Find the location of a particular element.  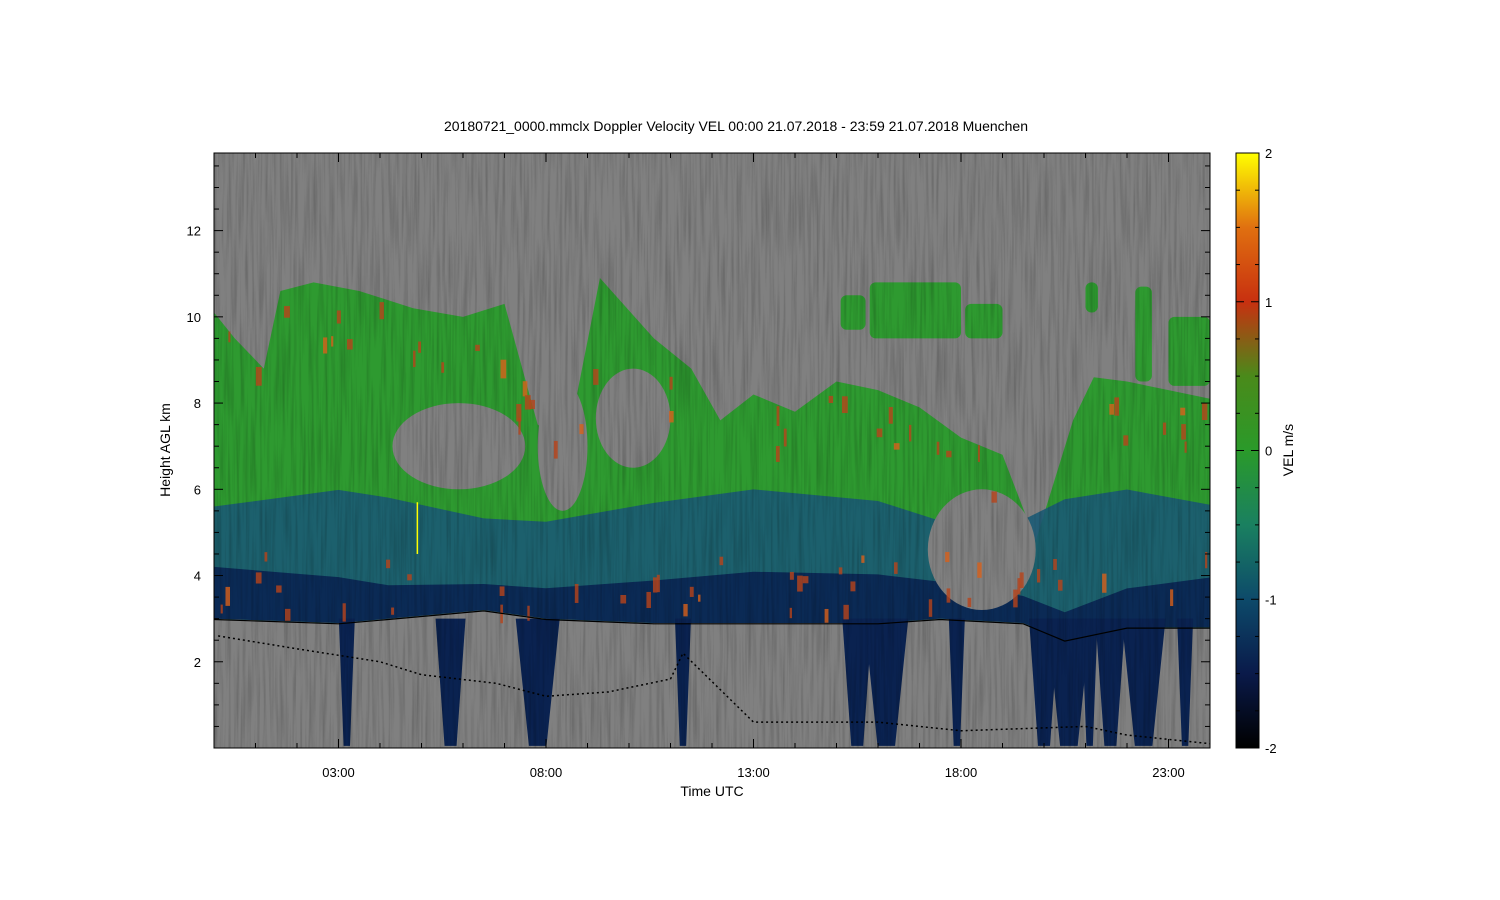

colorbar-label: VEL m/s is located at coordinates (1288, 450).